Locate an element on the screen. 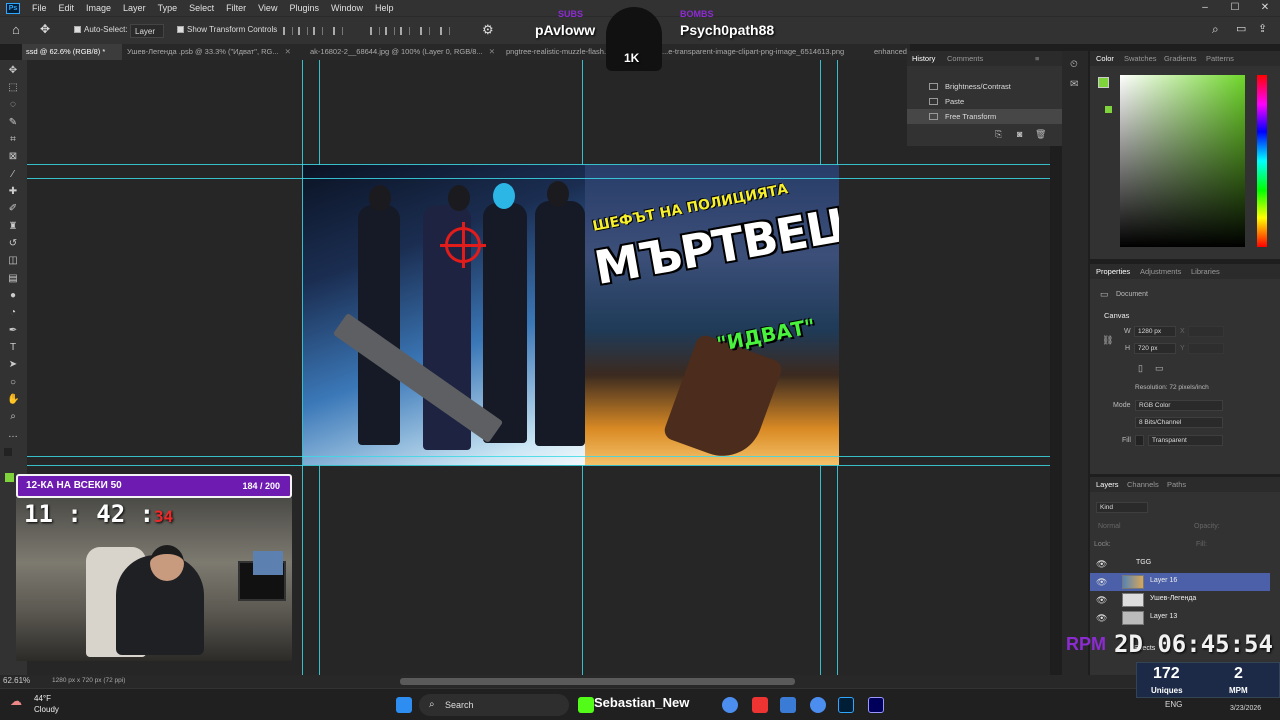 This screenshot has height=720, width=1280. layer-group-row: 👁 TGG is located at coordinates (1180, 564).